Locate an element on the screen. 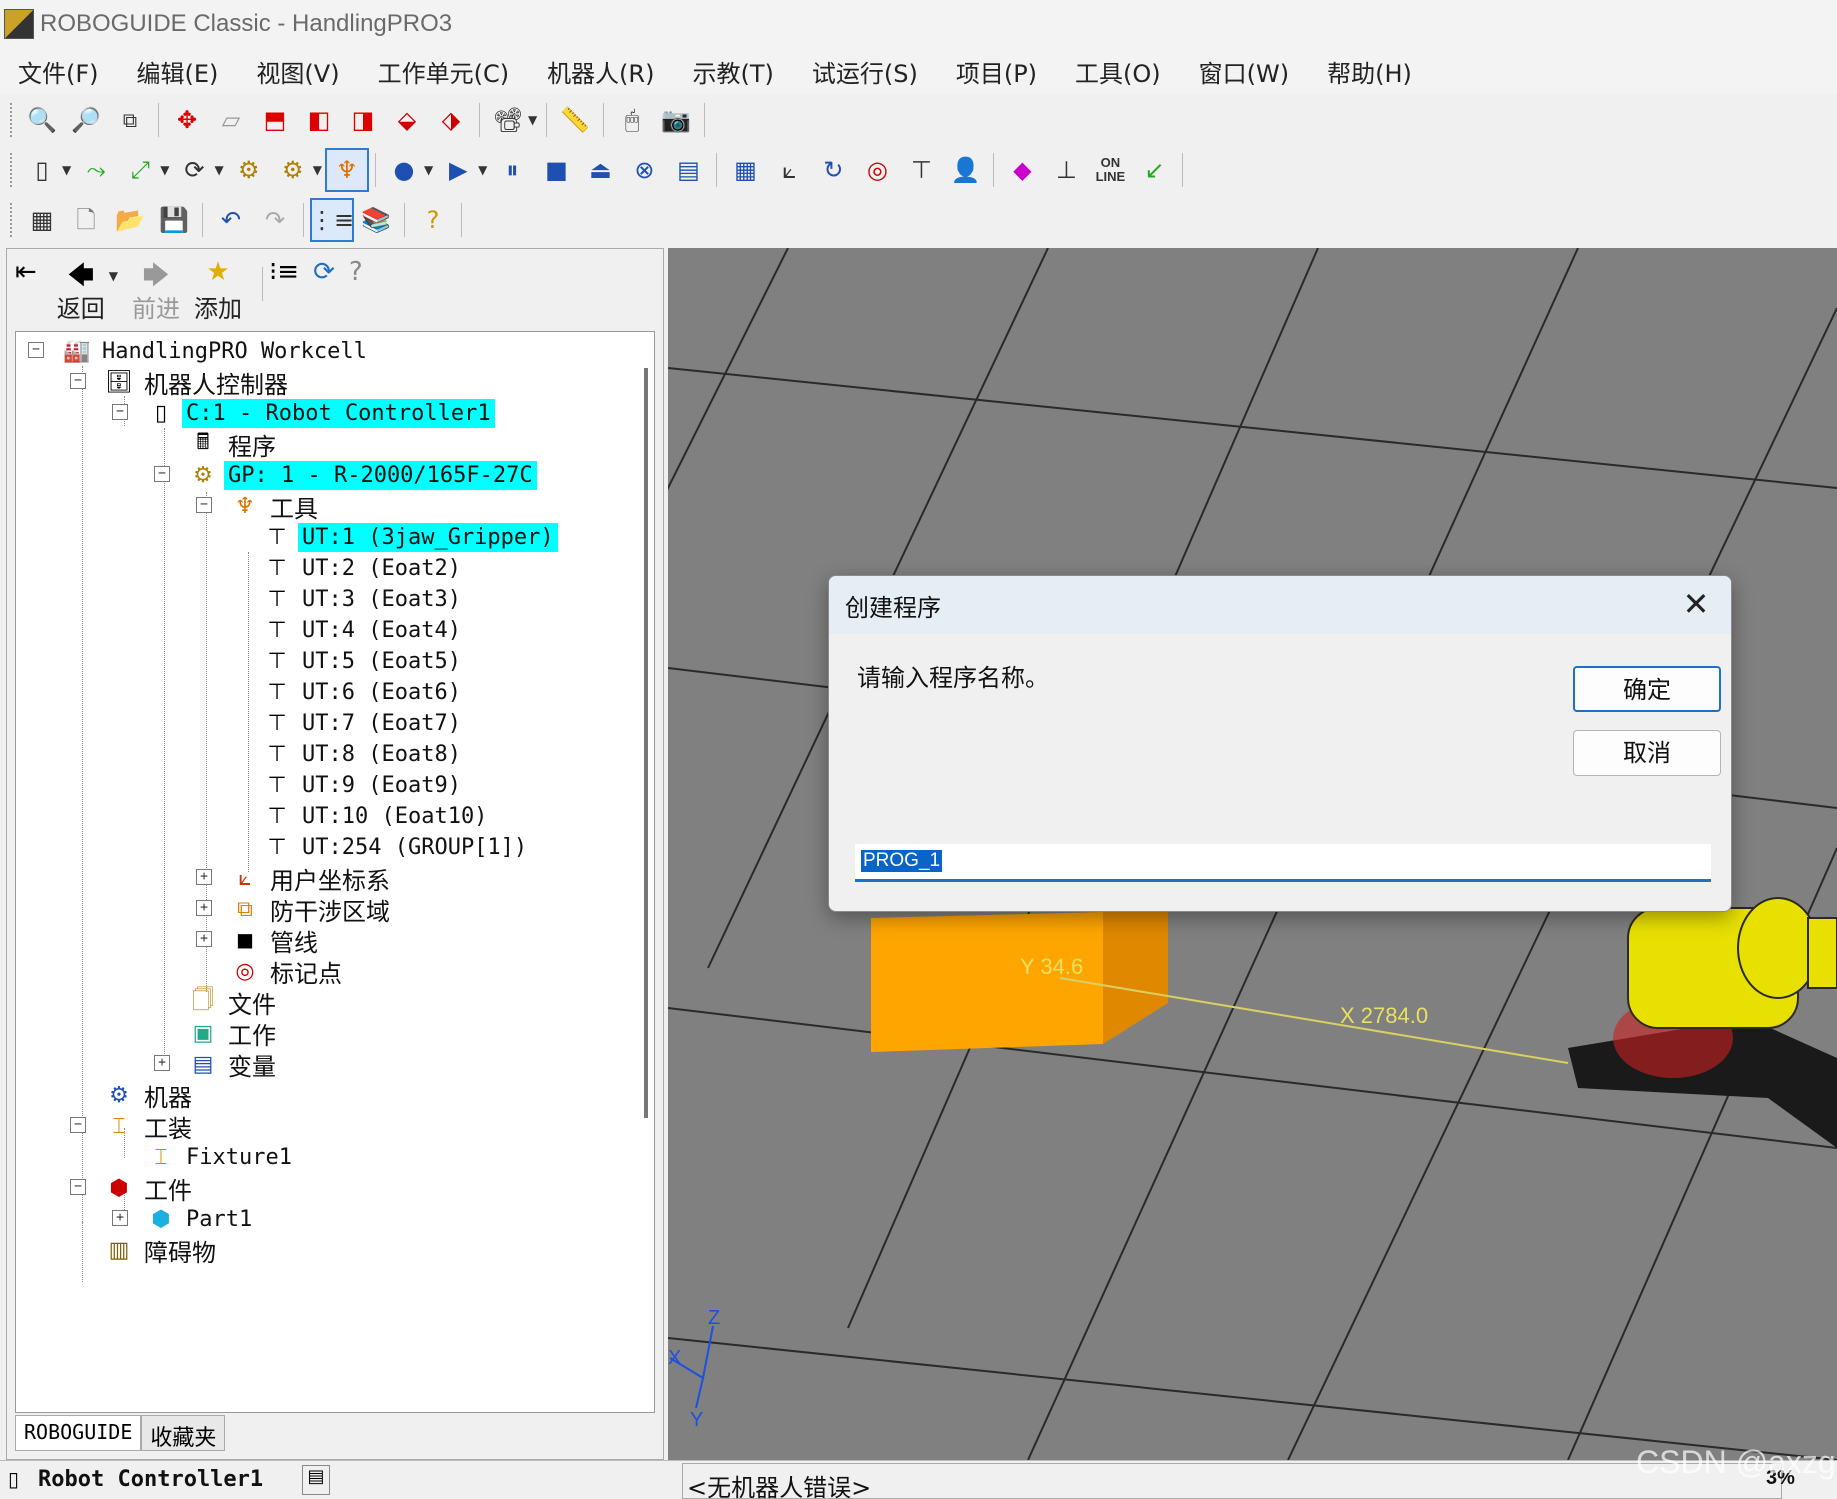  jog-icon: ⤢ is located at coordinates (140, 170).